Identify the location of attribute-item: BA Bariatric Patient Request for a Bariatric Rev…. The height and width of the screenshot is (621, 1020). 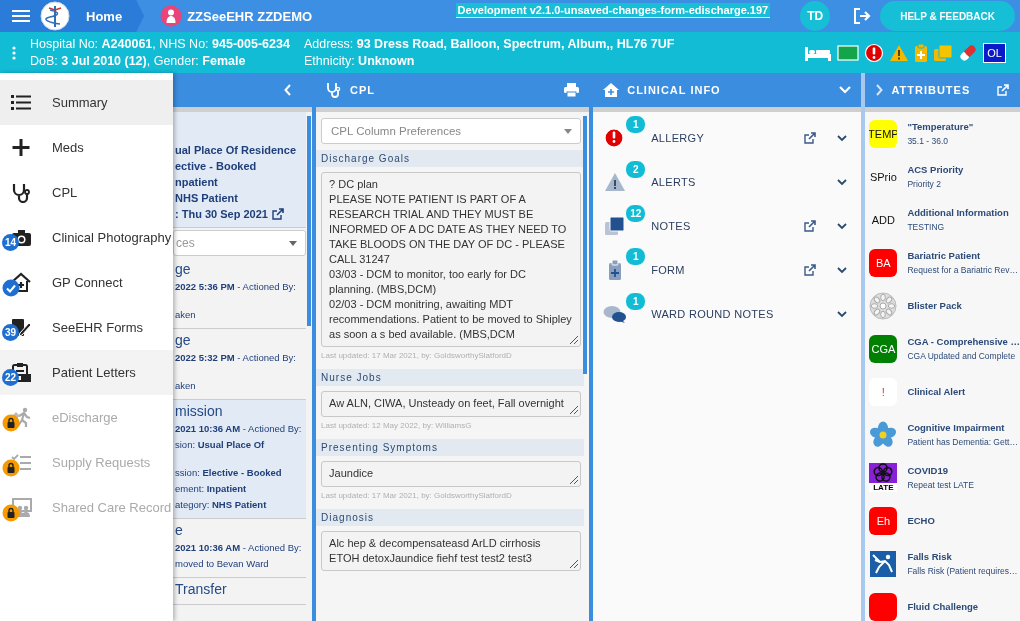
(942, 262).